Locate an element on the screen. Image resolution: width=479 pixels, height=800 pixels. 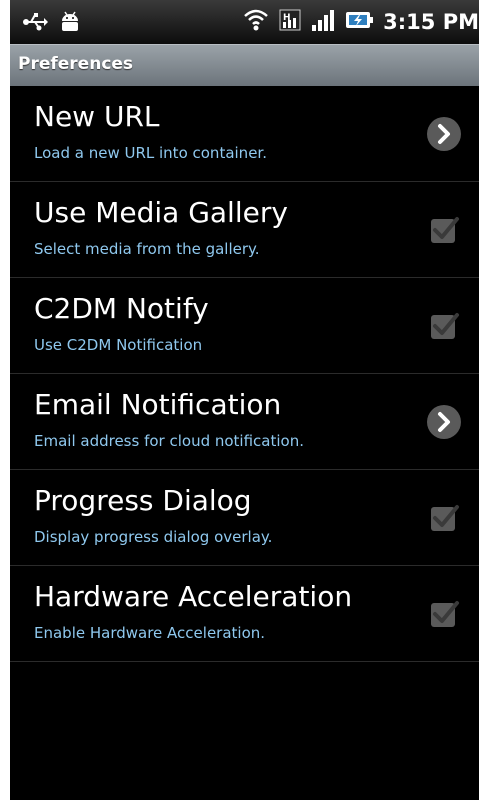
battery-charging-icon is located at coordinates (359, 22).